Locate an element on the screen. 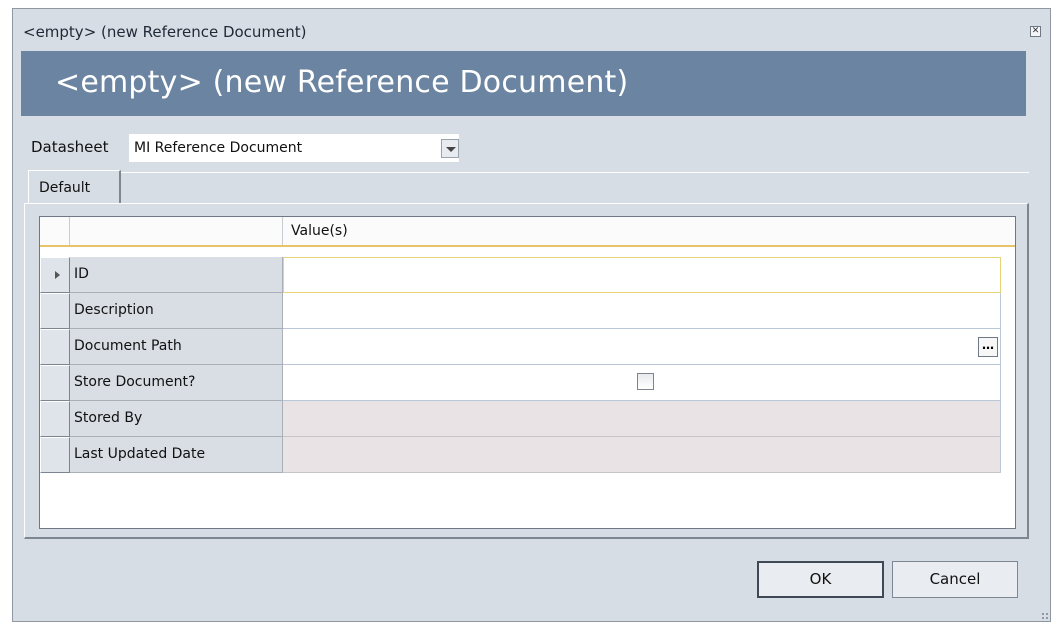 This screenshot has width=1055, height=626. grid-row-id: ID is located at coordinates (527, 275).